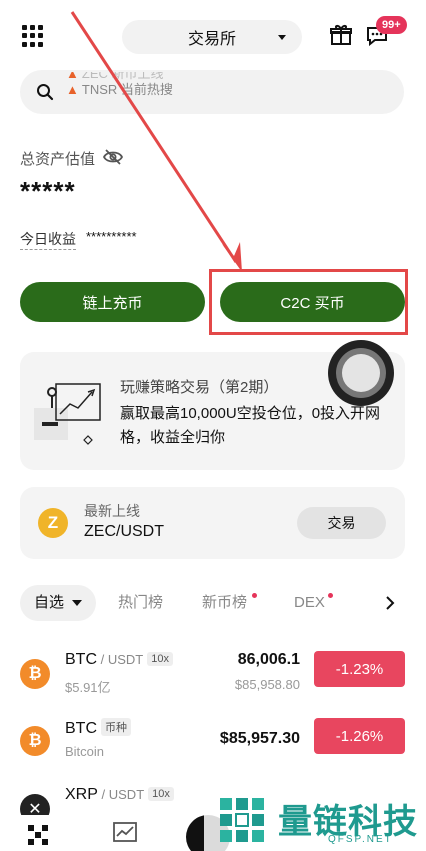  I want to click on markets-chart-icon, so click(125, 833).